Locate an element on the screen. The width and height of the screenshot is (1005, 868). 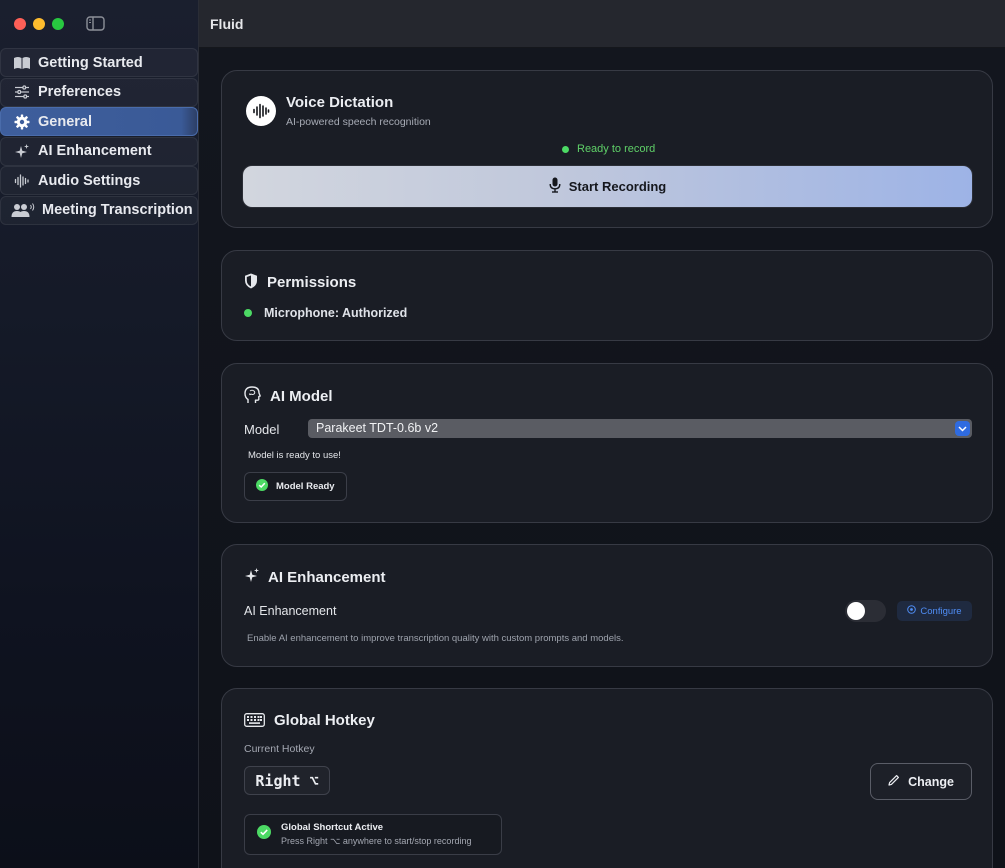
sidebar-item-meeting-transcription: Meeting Transcription is located at coordinates (99, 210).